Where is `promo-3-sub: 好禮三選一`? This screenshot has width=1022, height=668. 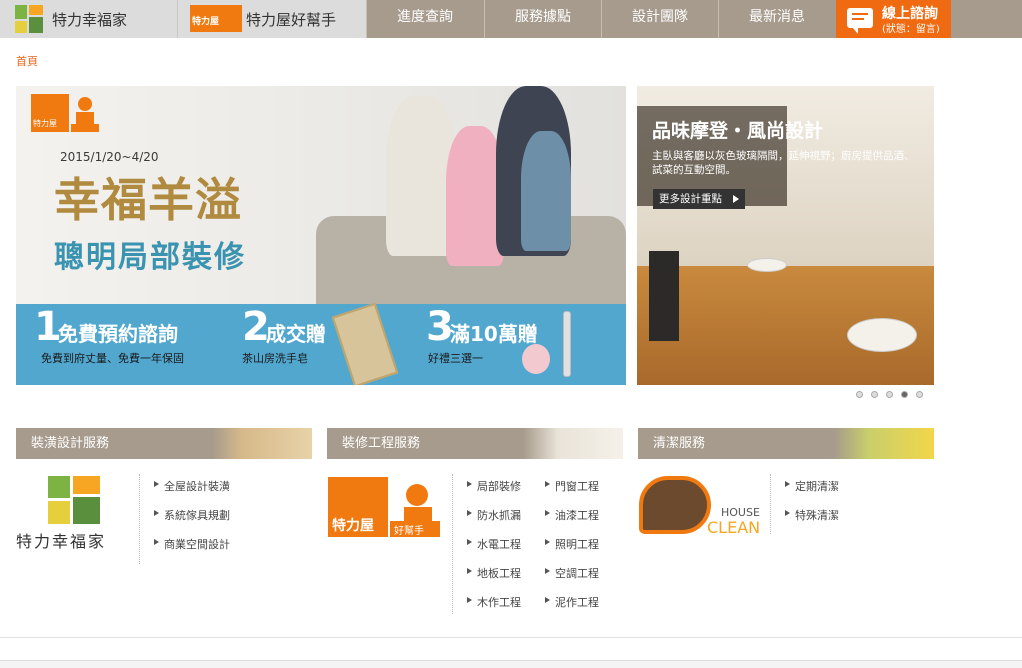
promo-3-sub: 好禮三選一 is located at coordinates (455, 358).